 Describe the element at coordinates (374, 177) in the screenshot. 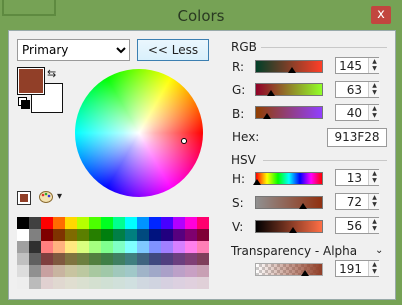

I see `hue-spinner: ▲ ▼` at that location.